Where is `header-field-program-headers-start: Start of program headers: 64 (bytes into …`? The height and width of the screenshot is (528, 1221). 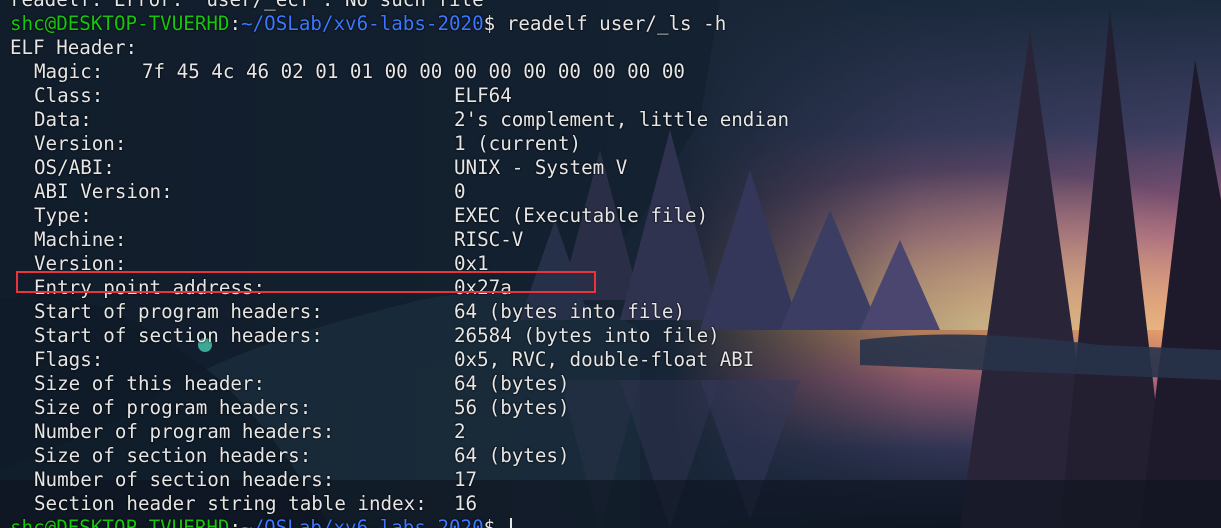
header-field-program-headers-start: Start of program headers: 64 (bytes into … is located at coordinates (610, 312).